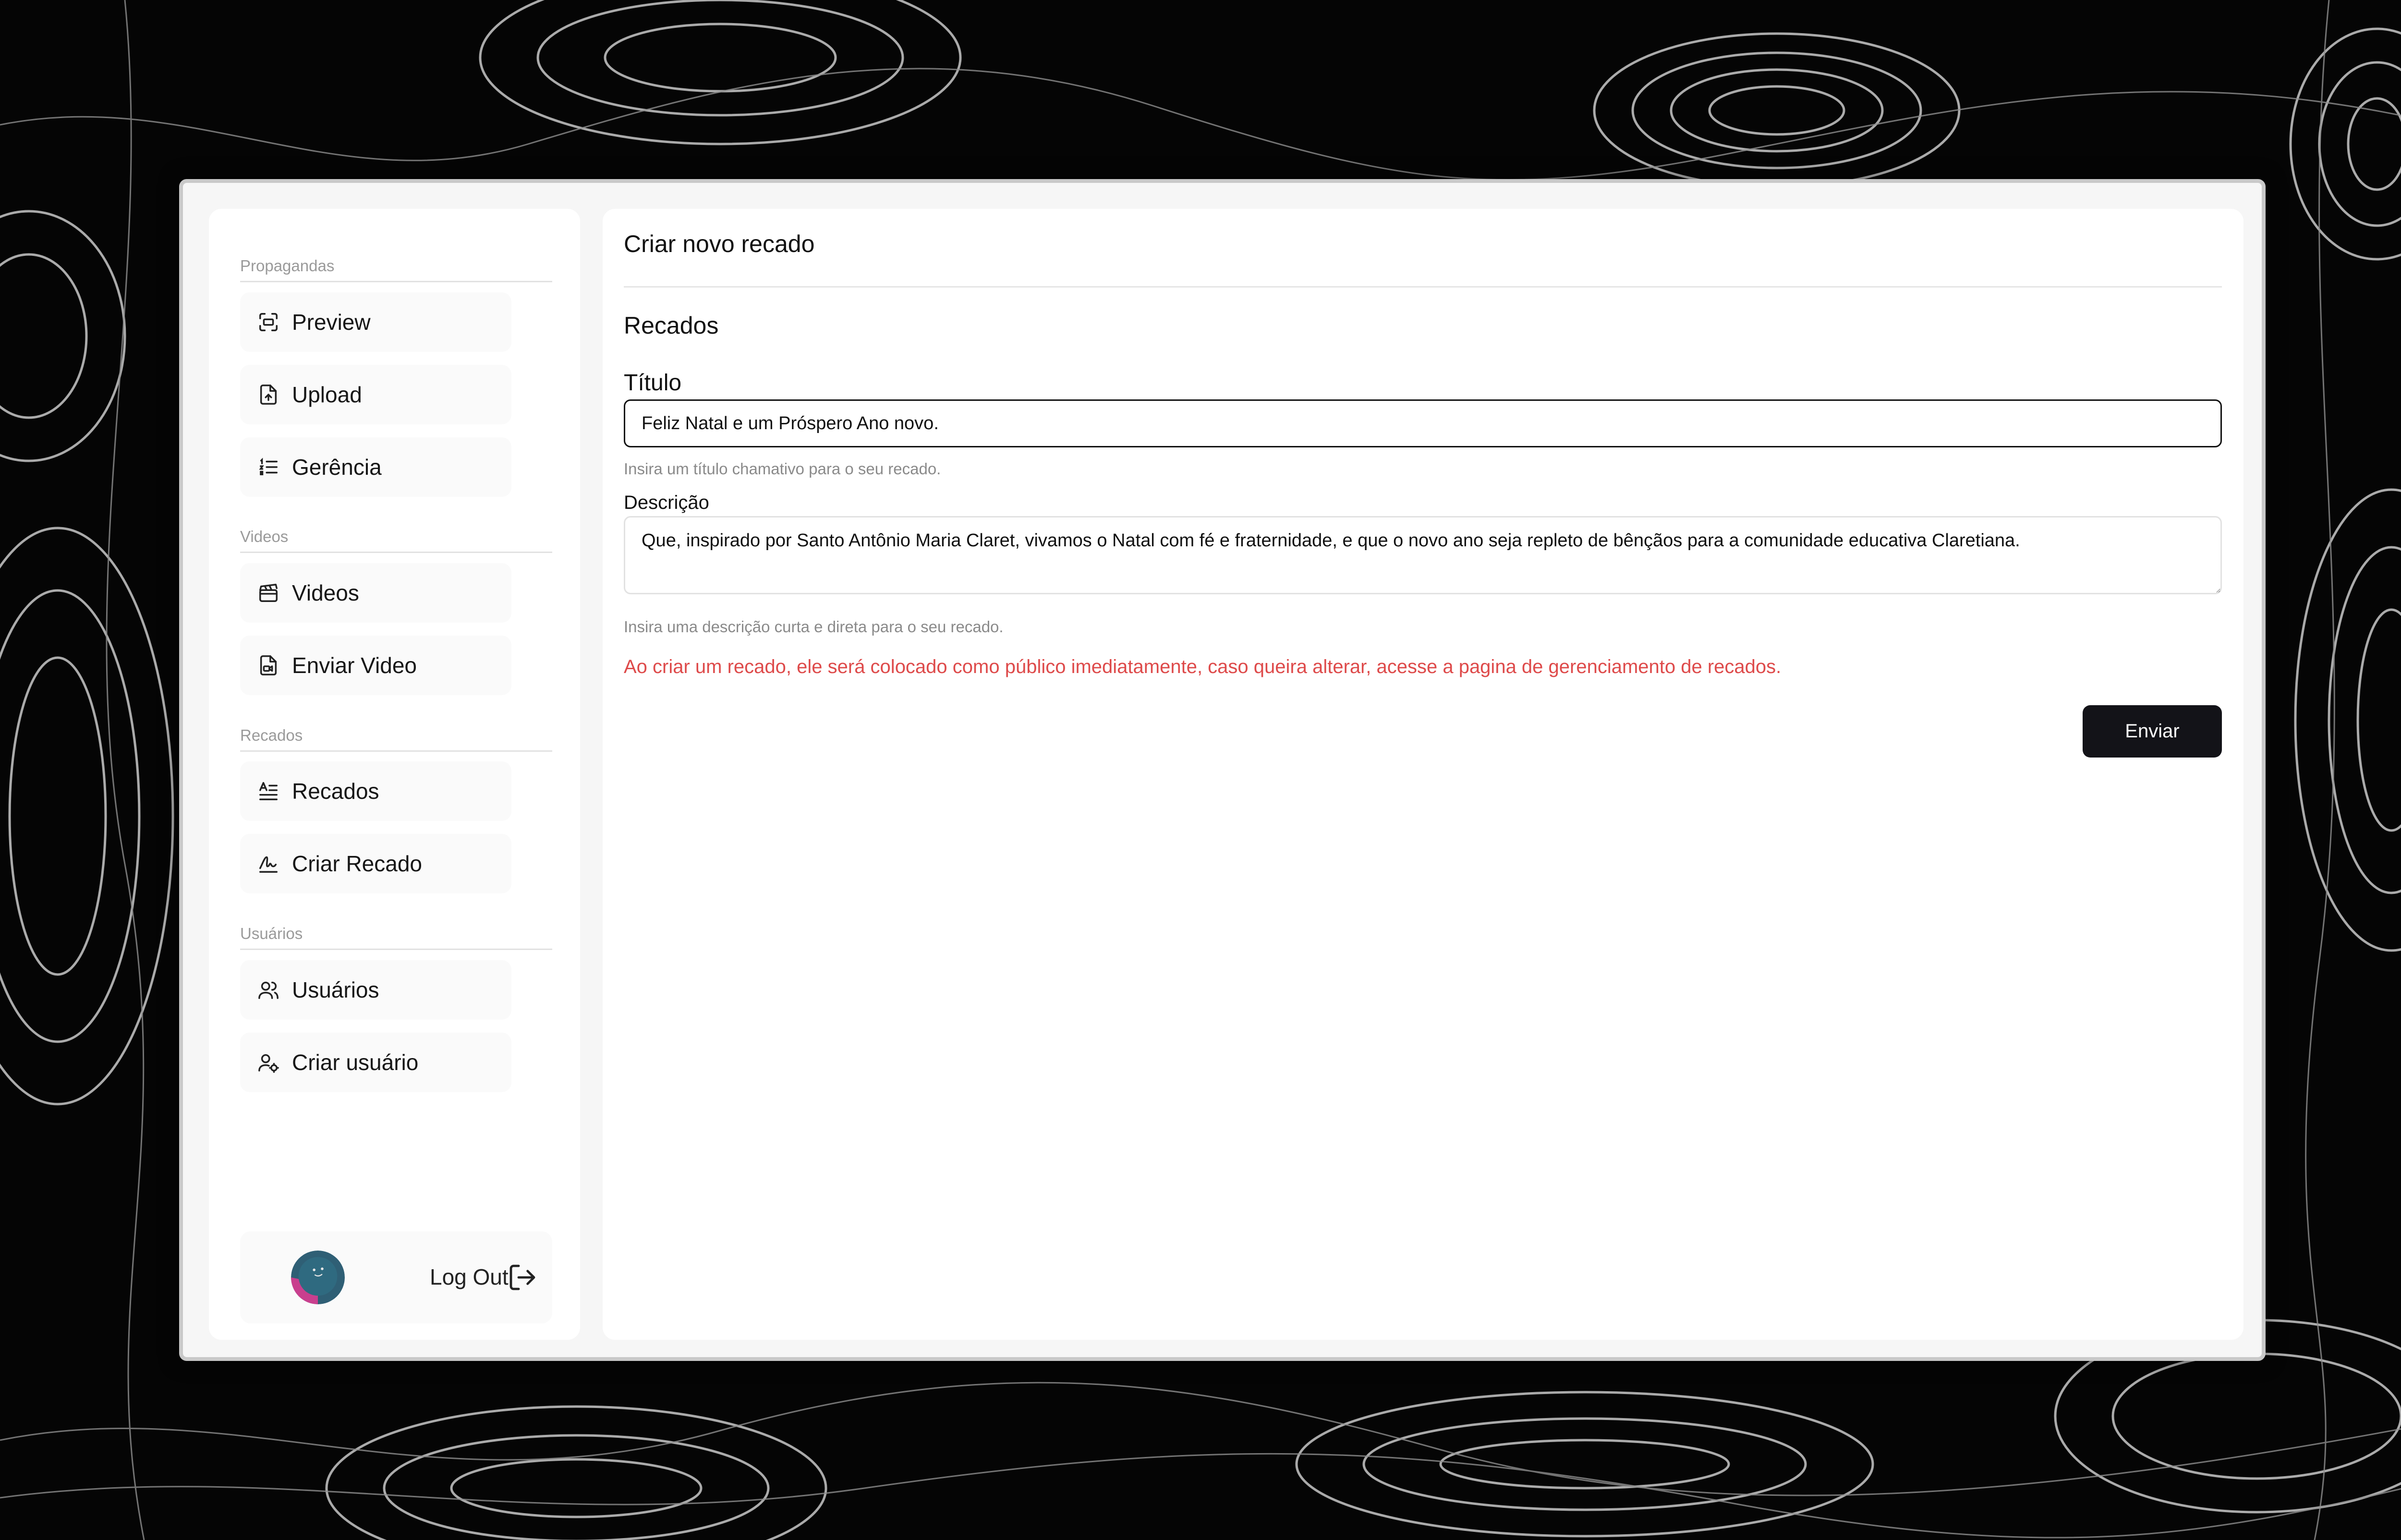 Image resolution: width=2401 pixels, height=1540 pixels. Describe the element at coordinates (264, 536) in the screenshot. I see `section-label-videos: Videos` at that location.